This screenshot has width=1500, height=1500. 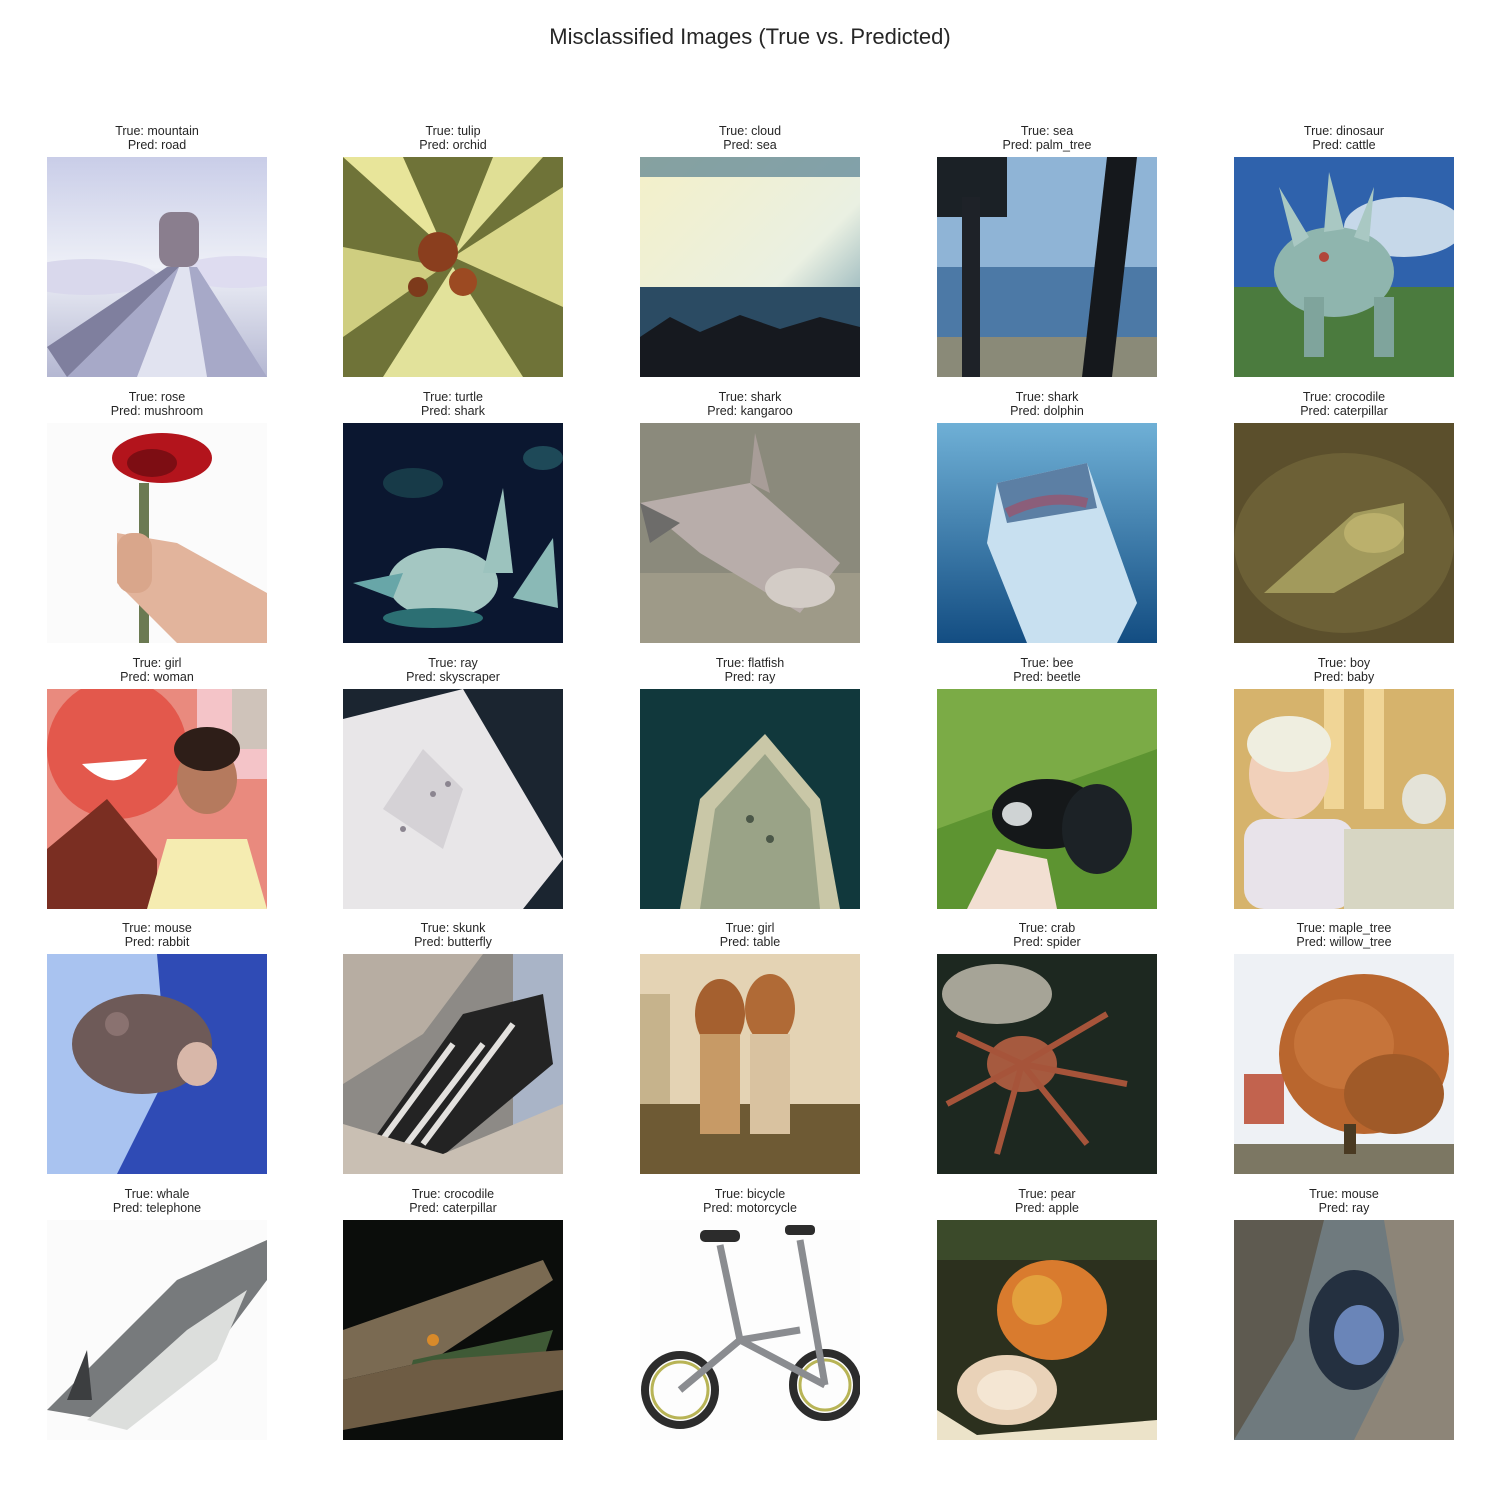 I want to click on grid-cell: True: bee Pred: beetle, so click(x=1047, y=783).